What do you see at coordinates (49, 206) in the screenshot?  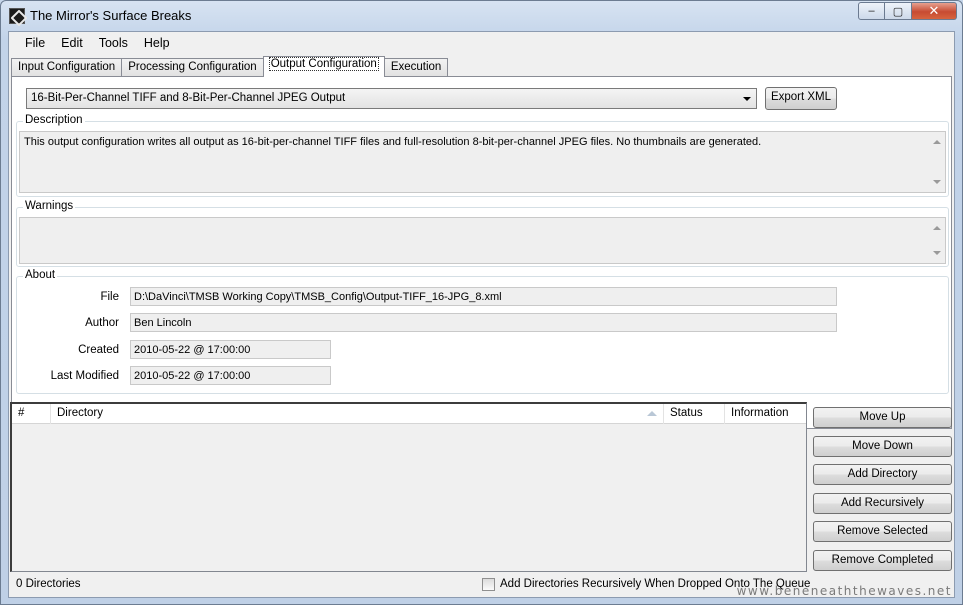 I see `warnings-legend: Warnings` at bounding box center [49, 206].